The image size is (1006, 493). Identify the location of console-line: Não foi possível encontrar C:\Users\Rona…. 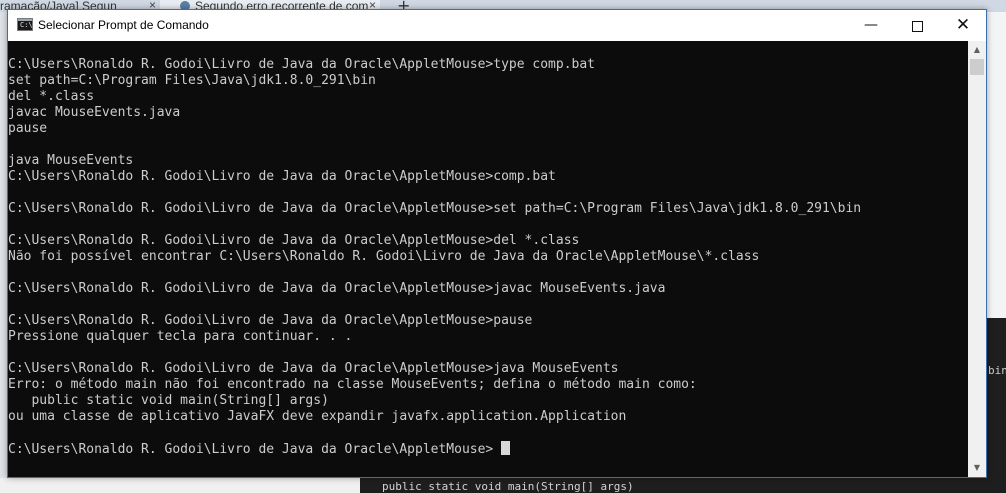
(384, 256).